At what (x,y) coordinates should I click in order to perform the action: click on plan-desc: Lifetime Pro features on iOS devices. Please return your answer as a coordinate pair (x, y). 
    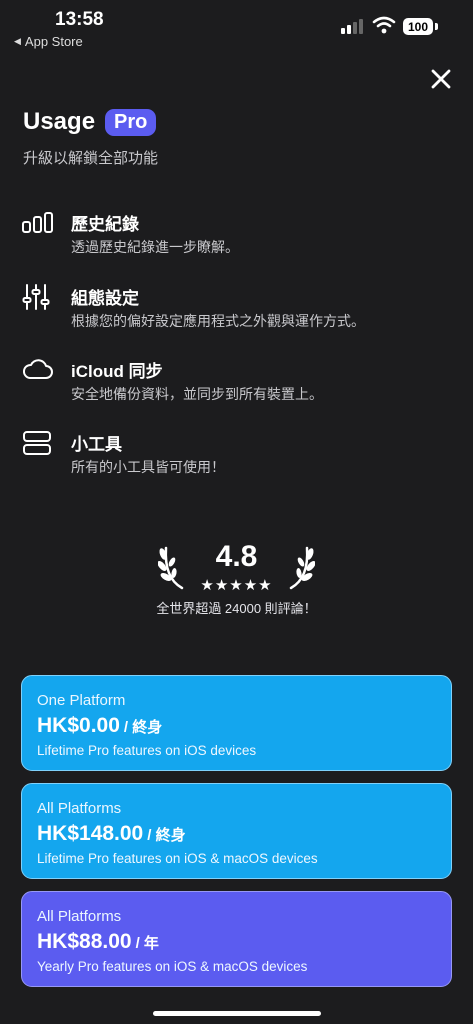
    Looking at the image, I should click on (147, 750).